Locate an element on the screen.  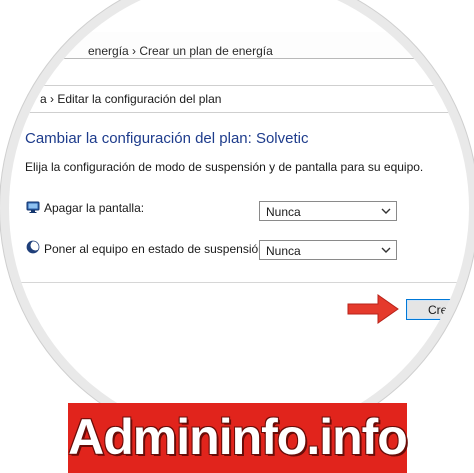
red-arrow-icon is located at coordinates (373, 309).